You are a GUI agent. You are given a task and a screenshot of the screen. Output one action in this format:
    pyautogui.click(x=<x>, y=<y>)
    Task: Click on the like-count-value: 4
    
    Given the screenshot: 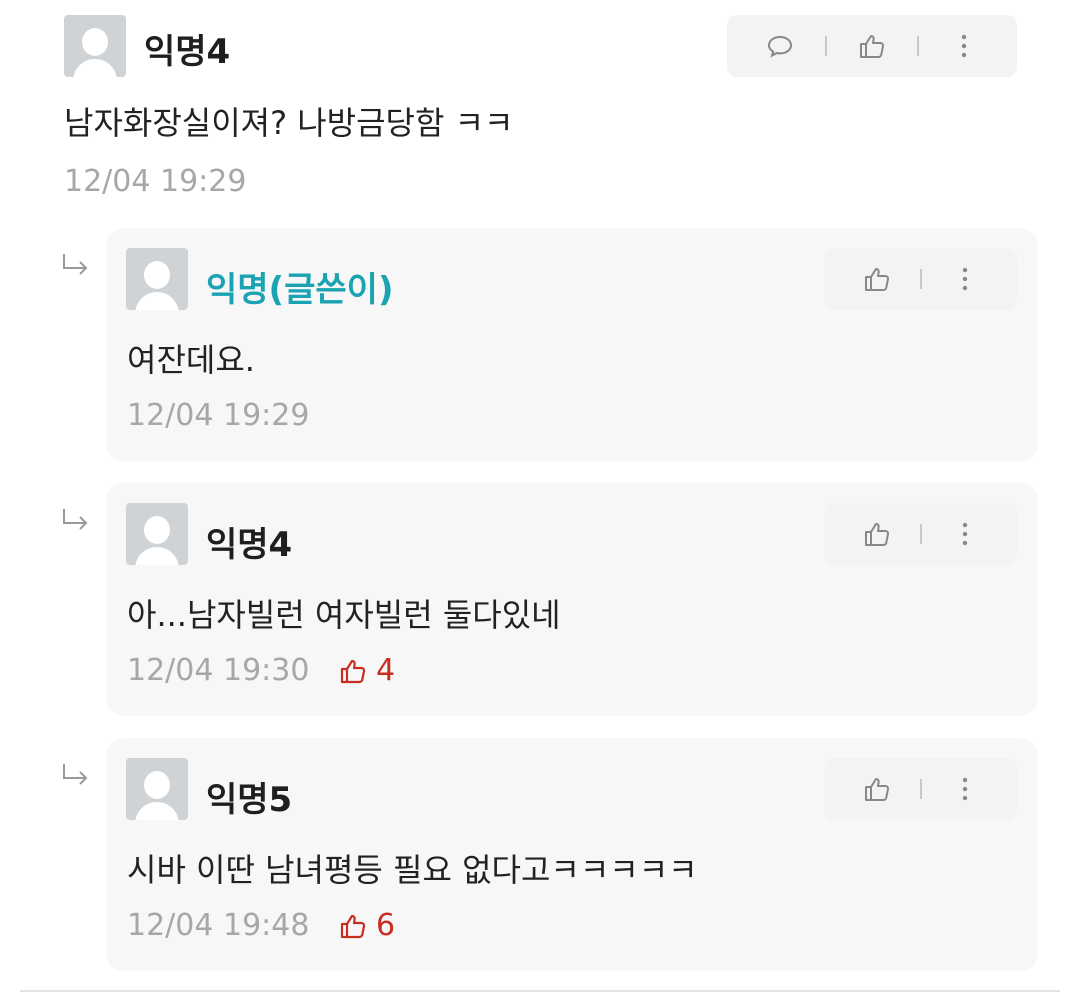 What is the action you would take?
    pyautogui.click(x=386, y=670)
    